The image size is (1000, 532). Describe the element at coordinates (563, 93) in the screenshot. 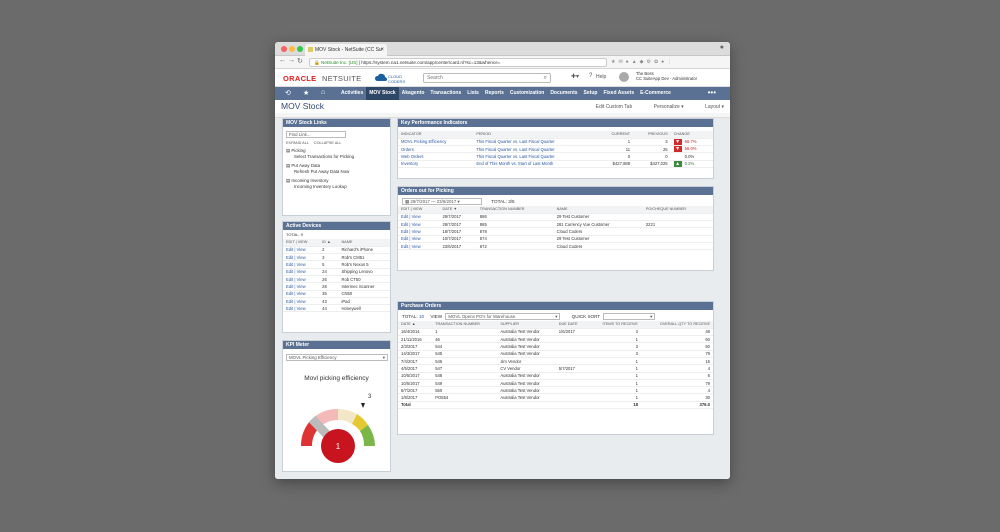

I see `menu-item: Documents` at that location.